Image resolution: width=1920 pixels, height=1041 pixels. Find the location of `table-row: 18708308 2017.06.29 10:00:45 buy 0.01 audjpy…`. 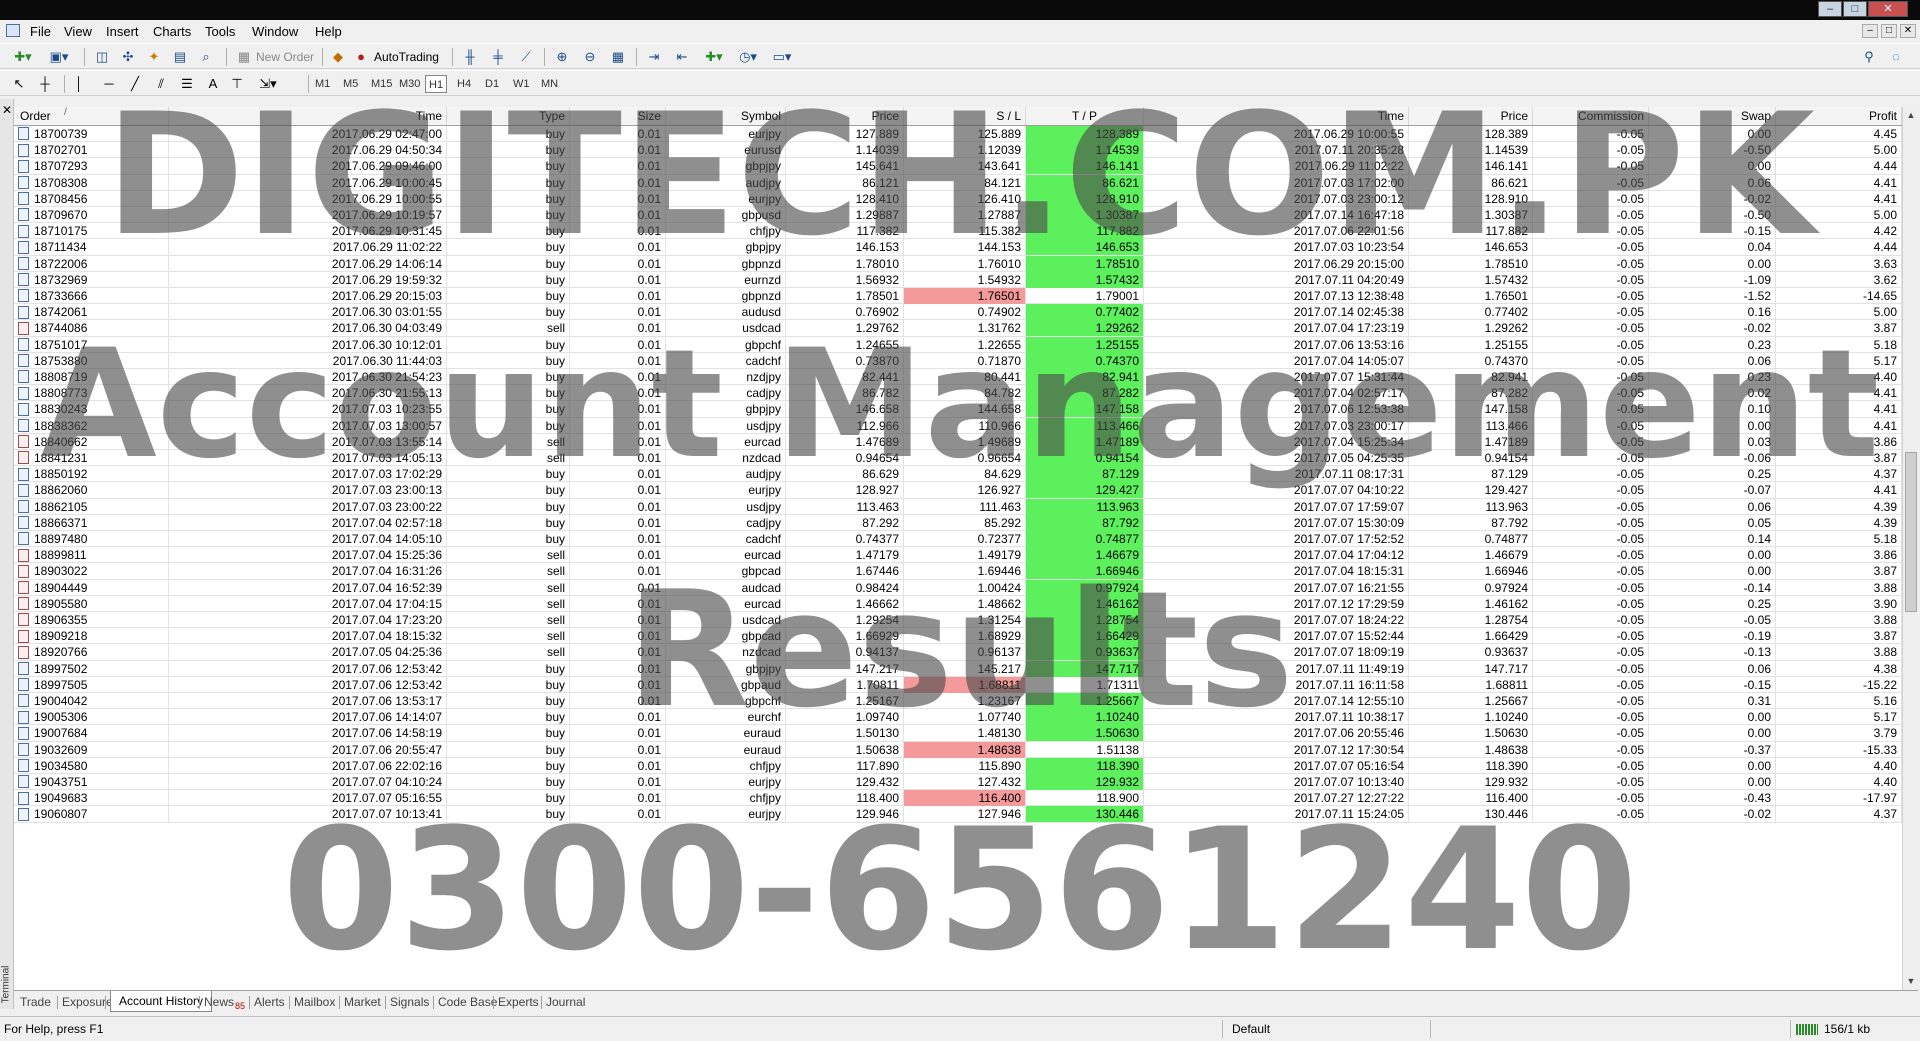

table-row: 18708308 2017.06.29 10:00:45 buy 0.01 audjpy… is located at coordinates (958, 182).